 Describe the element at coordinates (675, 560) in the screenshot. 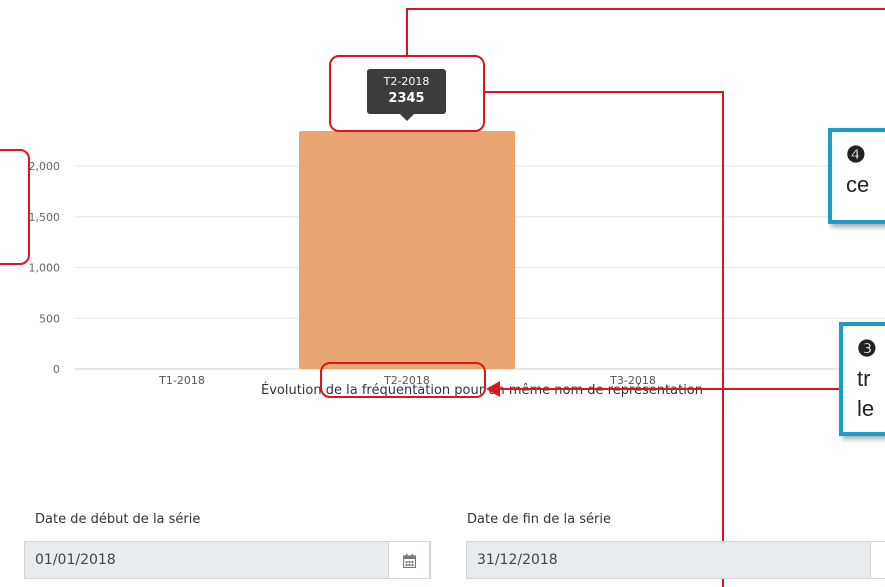

I see `end-date-field: 31/12/2018` at that location.